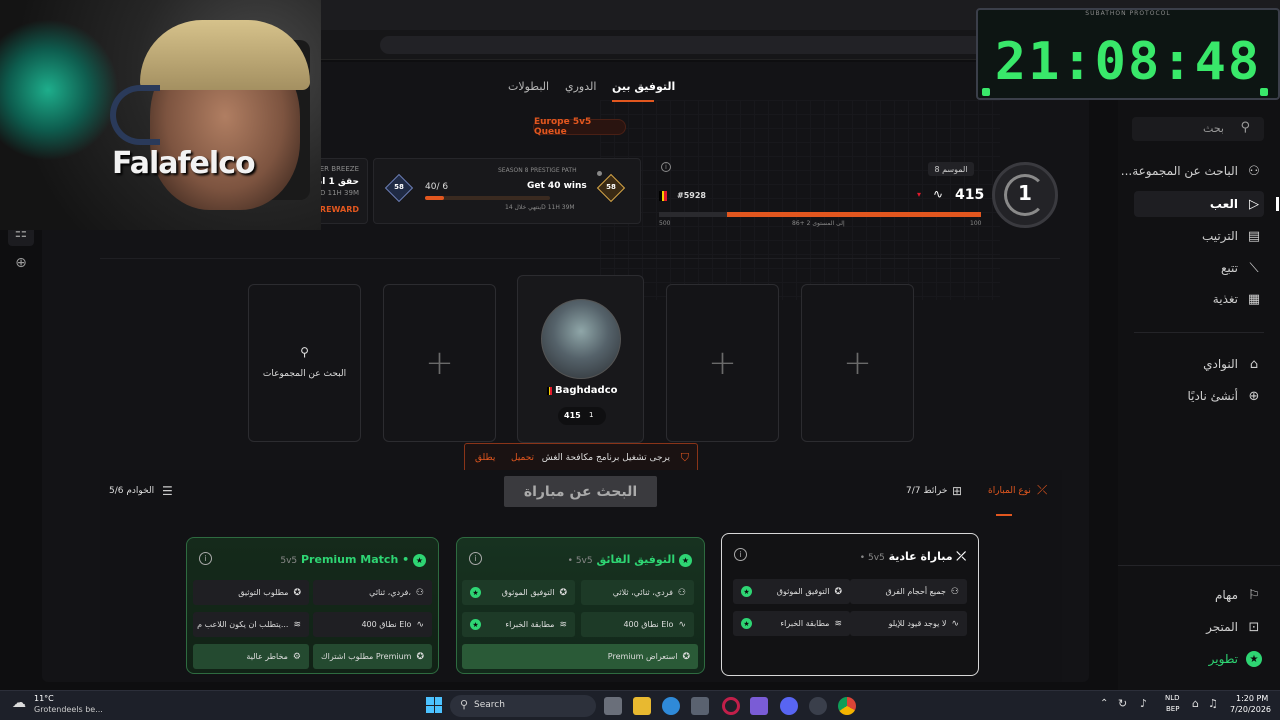  Describe the element at coordinates (908, 591) in the screenshot. I see `mode-chip: جميع أحجام الفرق ⚇` at that location.